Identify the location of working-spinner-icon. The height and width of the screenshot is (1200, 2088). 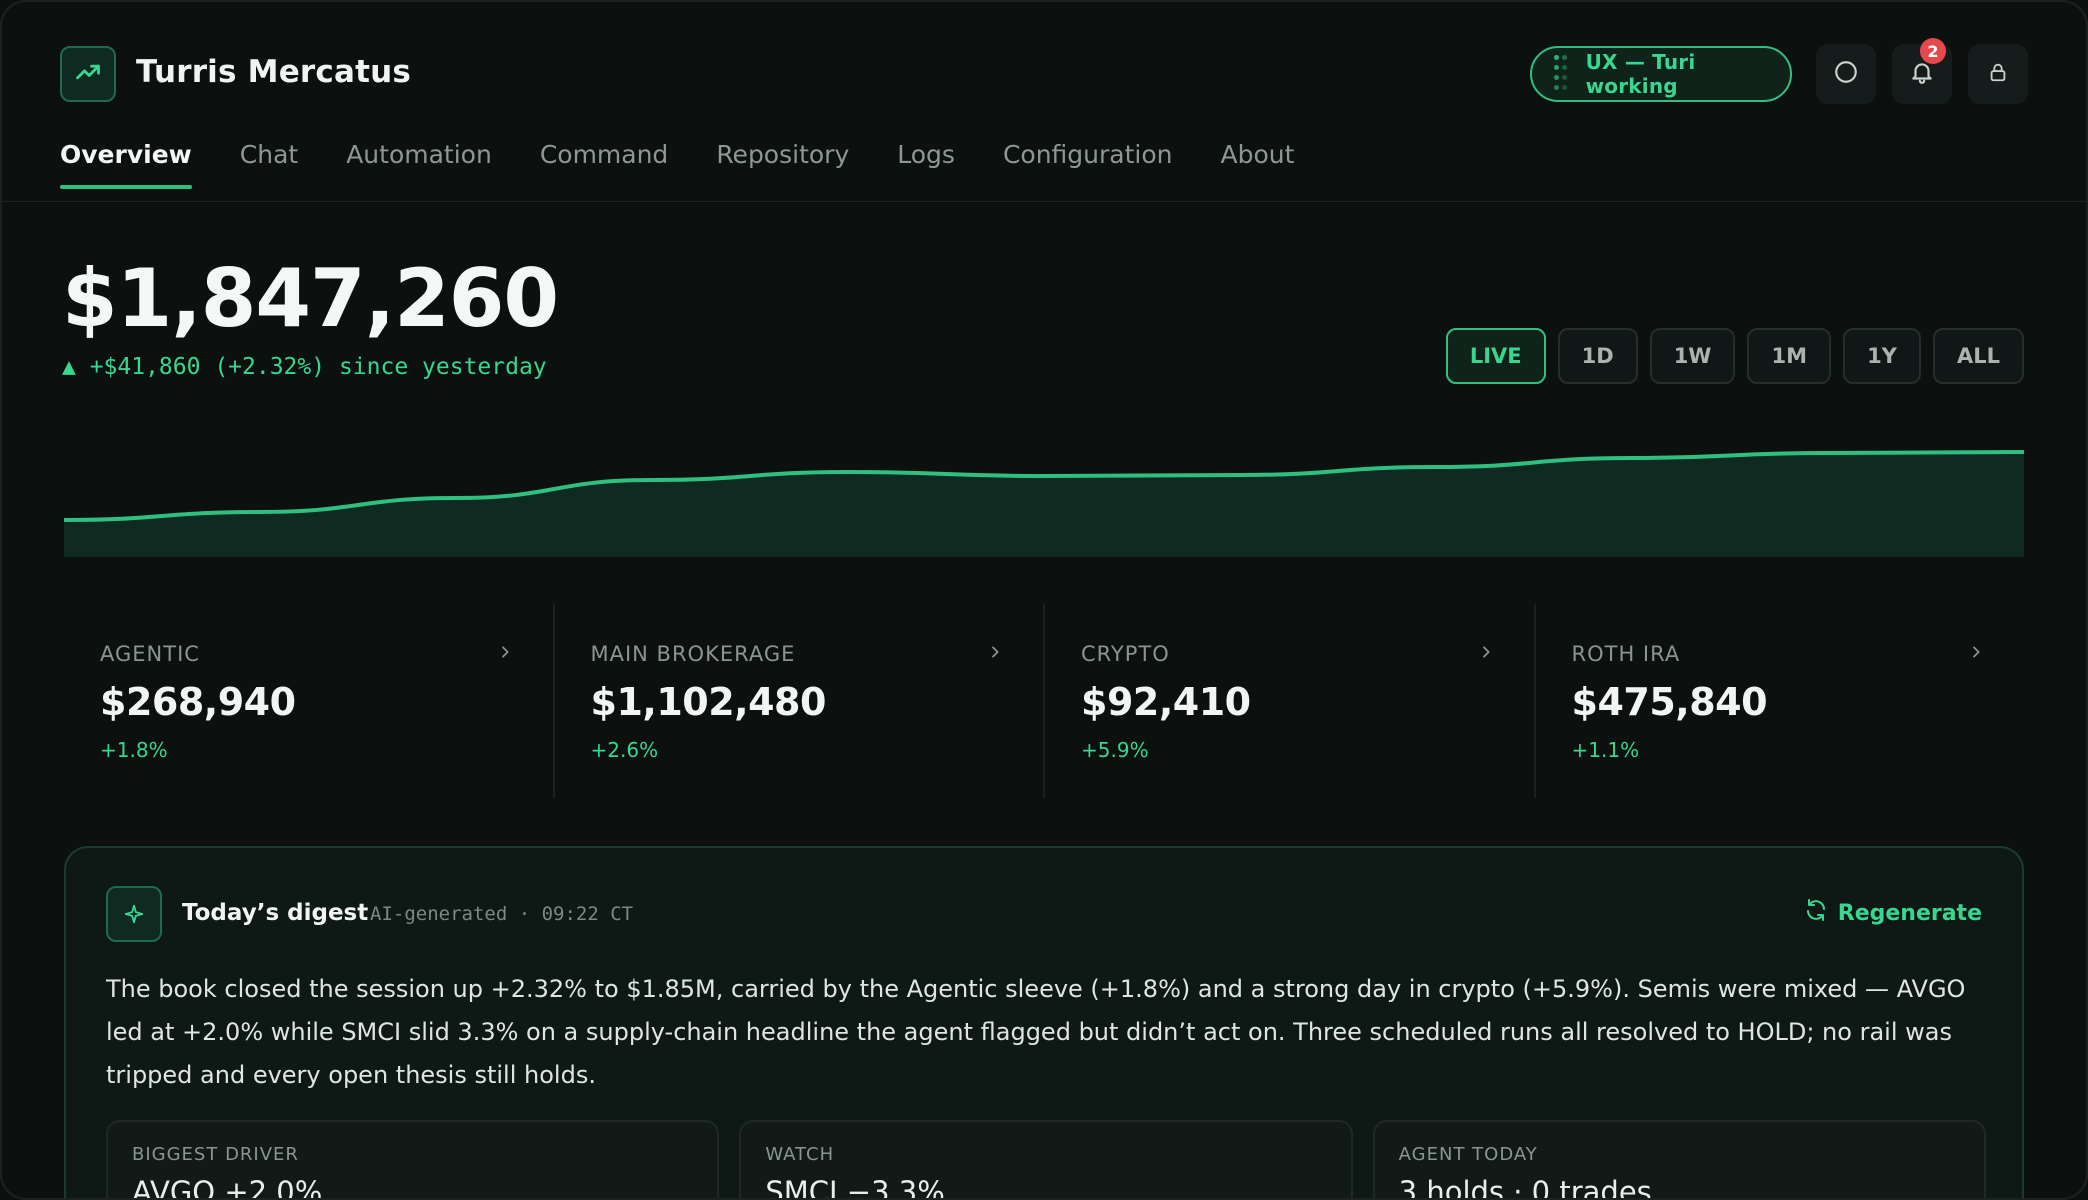
(1563, 74).